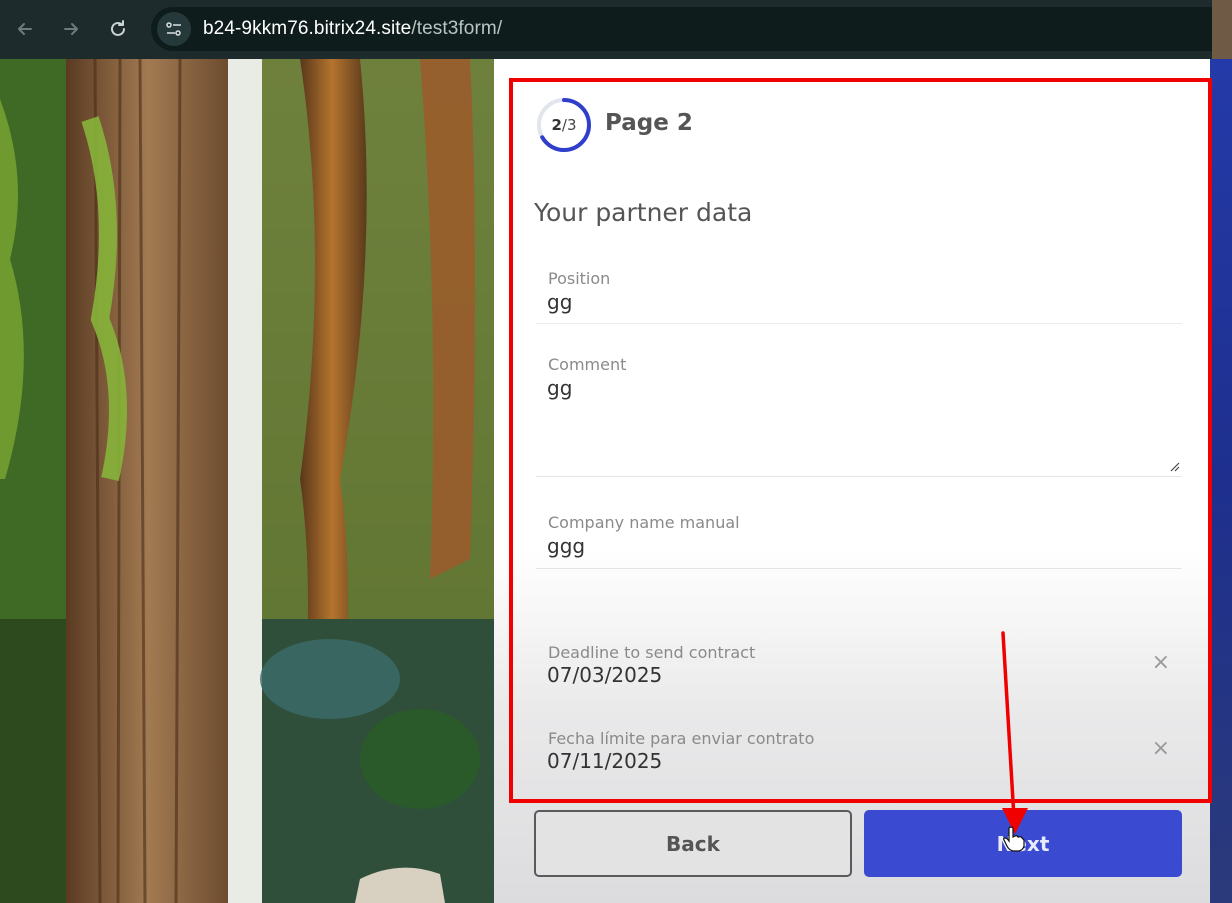  Describe the element at coordinates (649, 123) in the screenshot. I see `page-title: Page 2` at that location.